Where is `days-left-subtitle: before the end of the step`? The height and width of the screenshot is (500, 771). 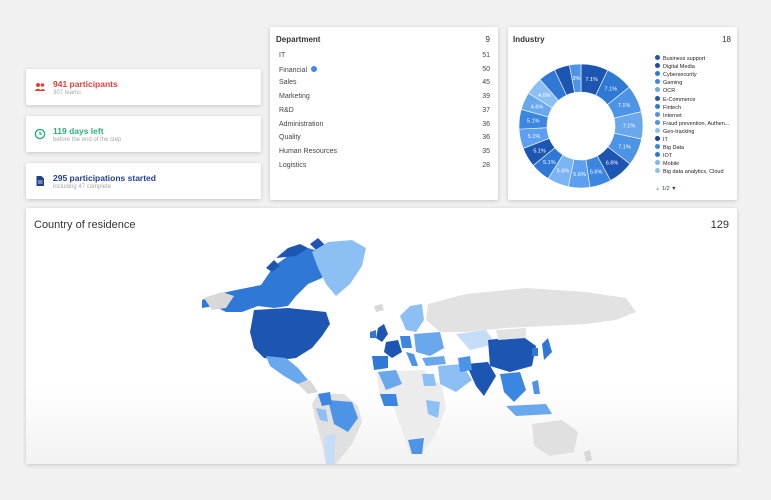
days-left-subtitle: before the end of the step is located at coordinates (87, 140).